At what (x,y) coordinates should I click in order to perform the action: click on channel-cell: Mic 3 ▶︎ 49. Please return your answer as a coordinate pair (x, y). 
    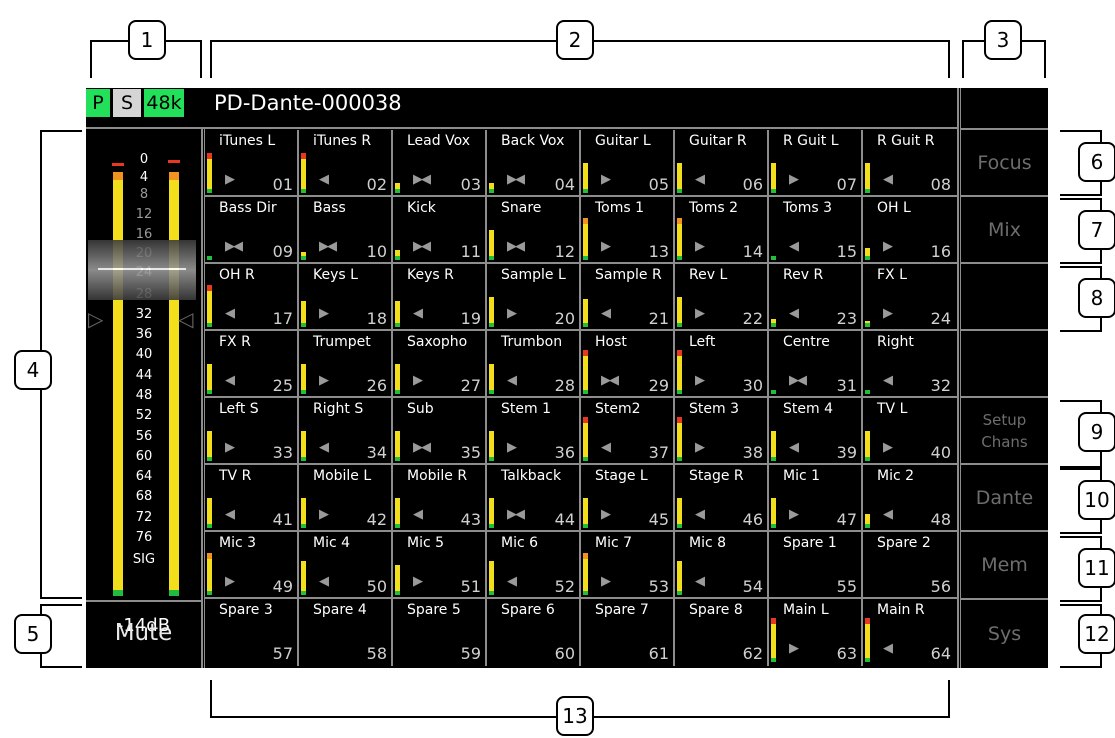
    Looking at the image, I should click on (250, 564).